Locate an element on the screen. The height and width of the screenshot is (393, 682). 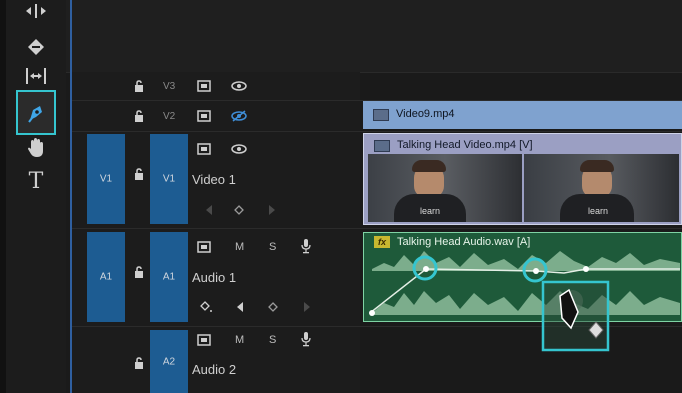
source-patch-label: A1 is located at coordinates (106, 277).